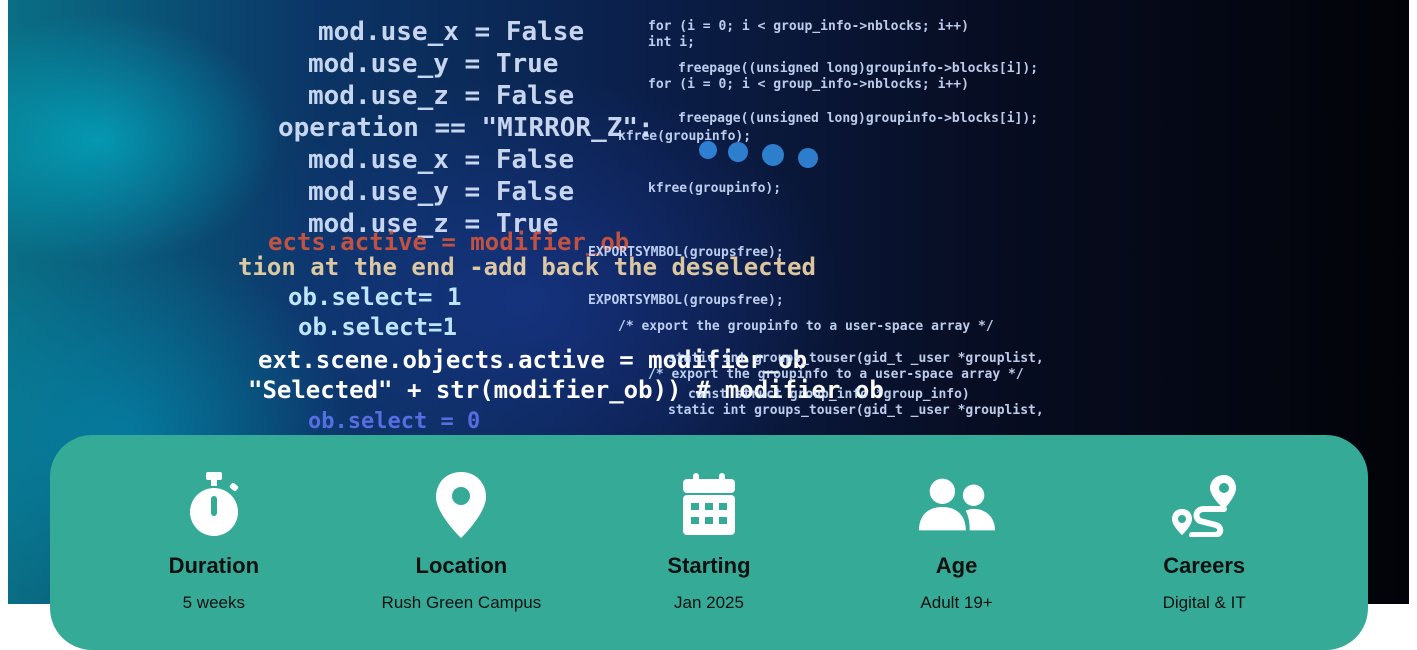  Describe the element at coordinates (709, 565) in the screenshot. I see `info-label: Starting` at that location.